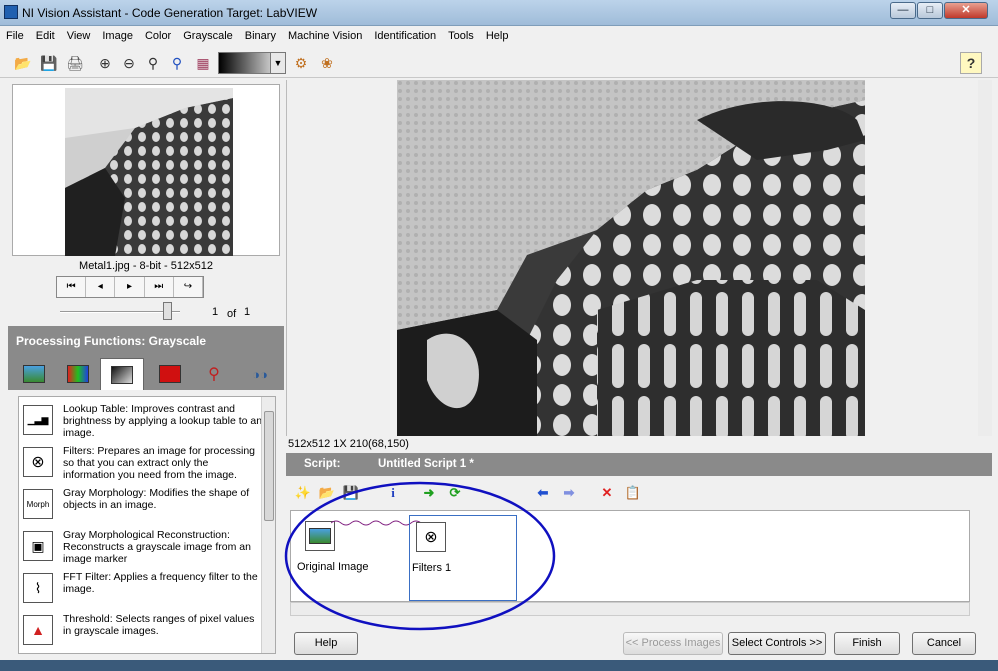 This screenshot has height=671, width=998. I want to click on viewer-status-bar: 512x512 1X 210 (68,150), so click(632, 444).